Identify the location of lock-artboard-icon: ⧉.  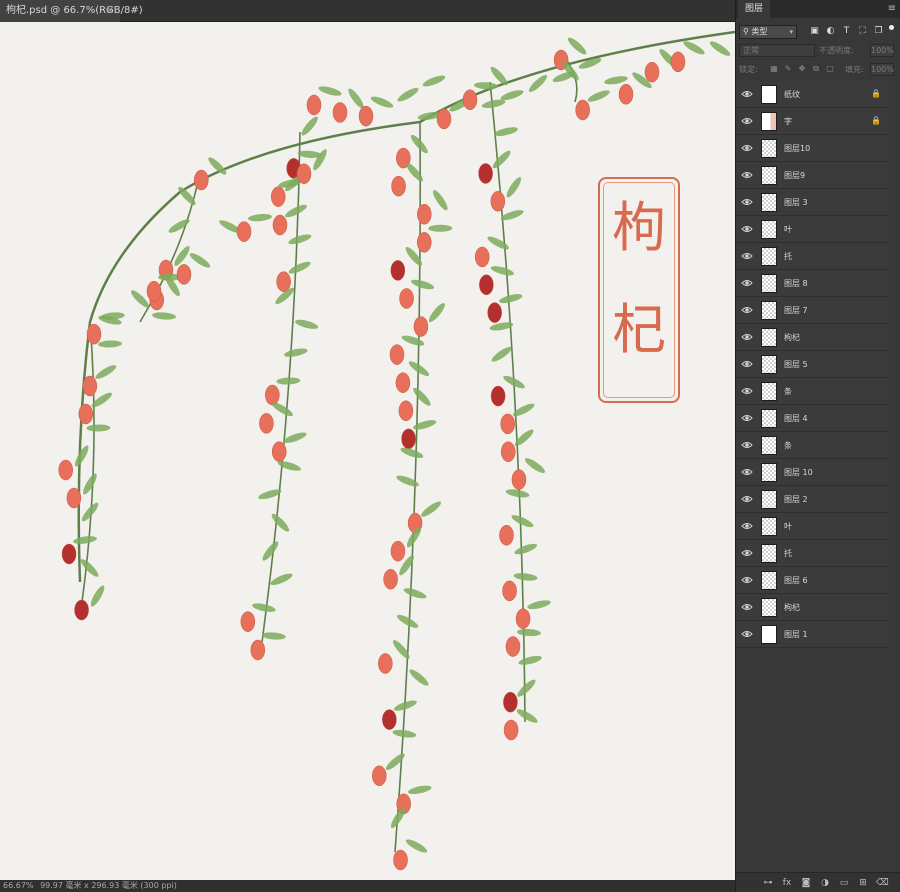
(816, 69).